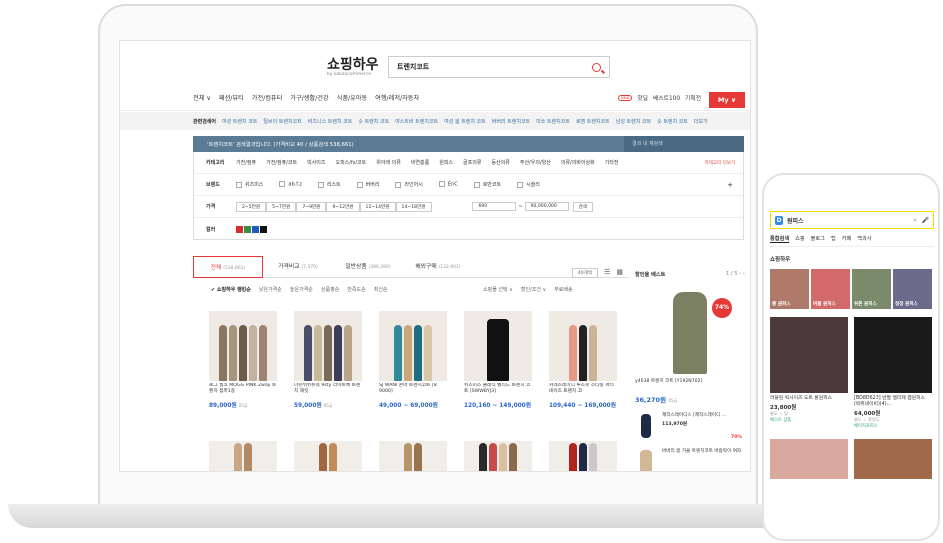 This screenshot has height=543, width=943. I want to click on product-card: 나린쉬쉬뉴욕 9sty 라이트체 트렌치 재킷 59,000원 05급, so click(328, 360).